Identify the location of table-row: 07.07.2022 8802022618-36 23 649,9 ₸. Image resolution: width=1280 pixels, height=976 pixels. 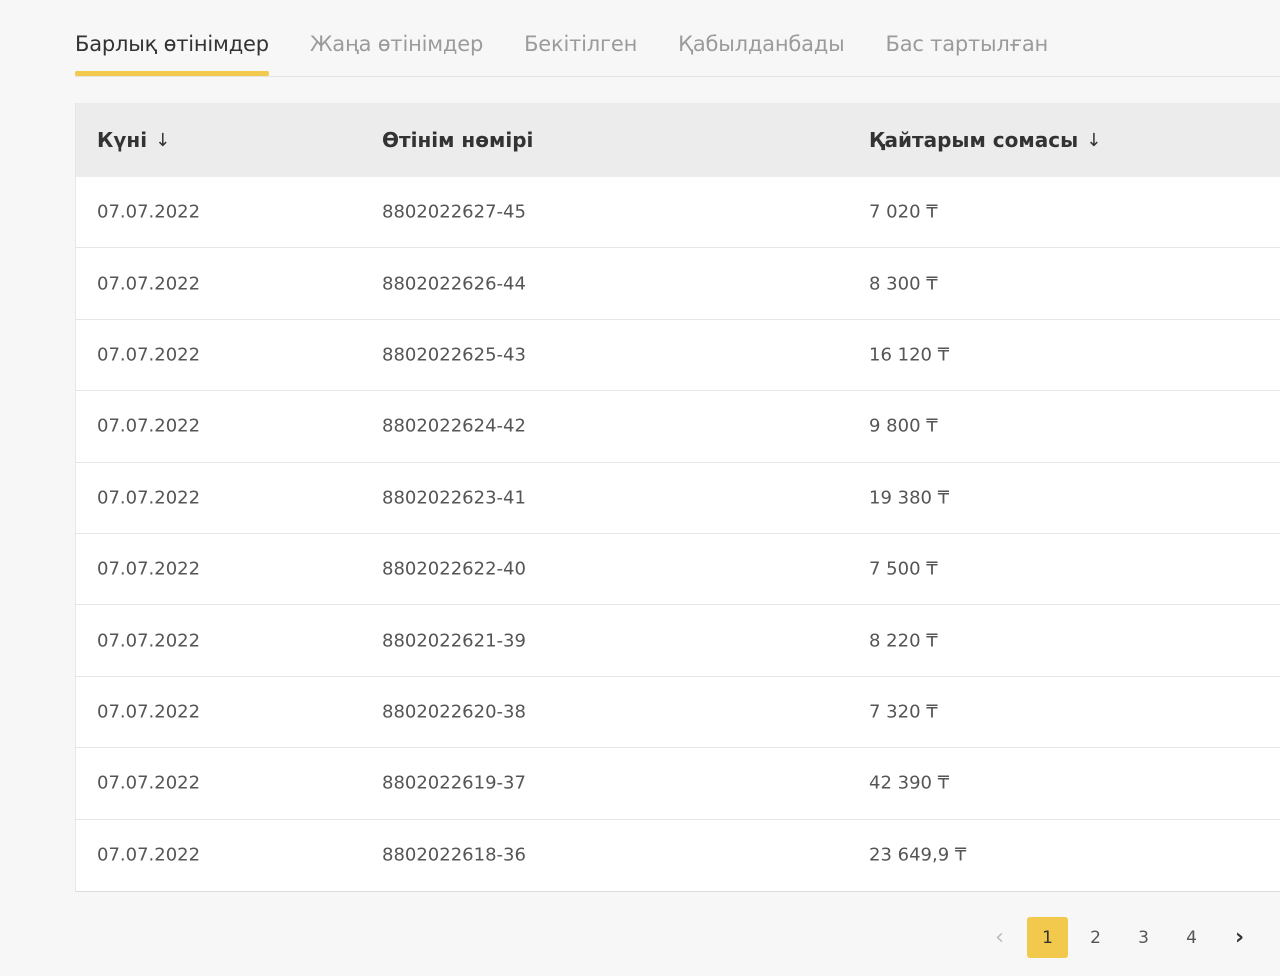
(678, 855).